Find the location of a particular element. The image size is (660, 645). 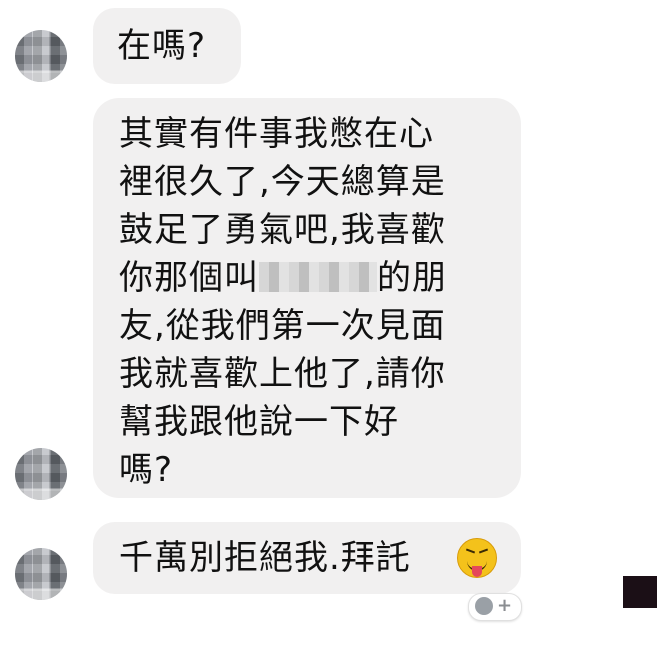

smiley-icon is located at coordinates (484, 606).